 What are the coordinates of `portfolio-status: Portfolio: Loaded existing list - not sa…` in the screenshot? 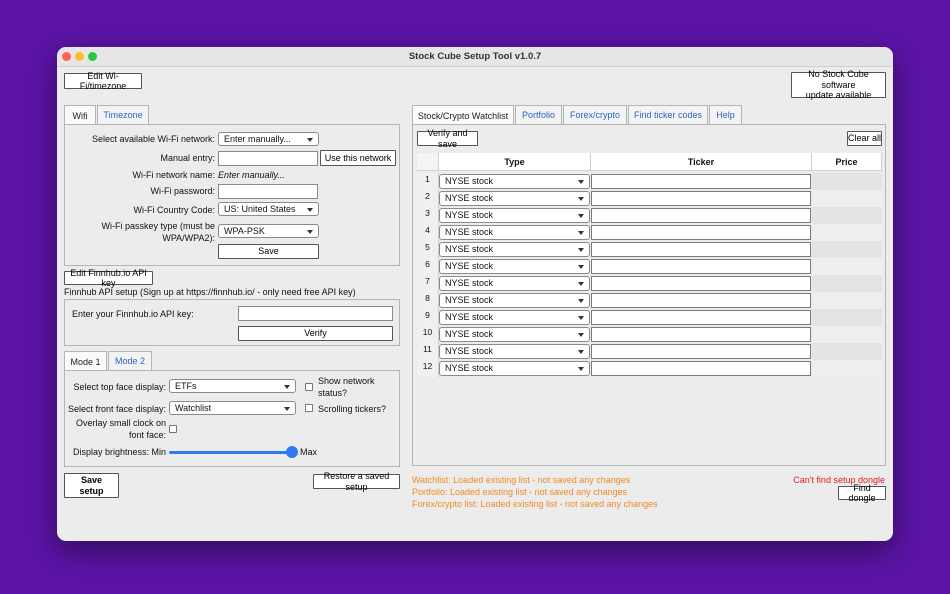 It's located at (520, 492).